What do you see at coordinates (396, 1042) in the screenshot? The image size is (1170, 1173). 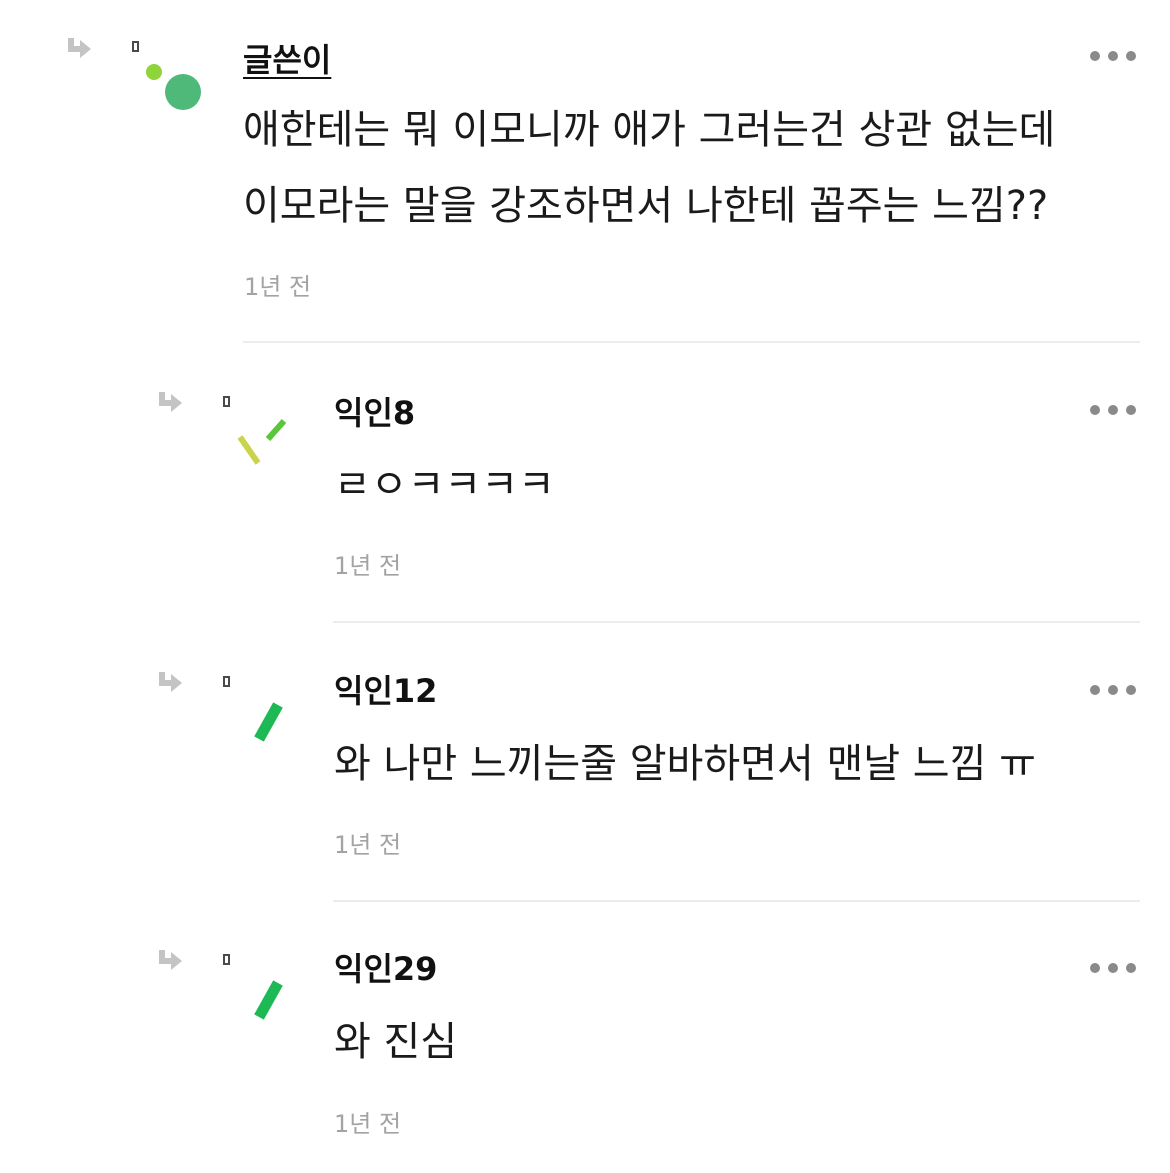 I see `comment-text-line: 와 진심` at bounding box center [396, 1042].